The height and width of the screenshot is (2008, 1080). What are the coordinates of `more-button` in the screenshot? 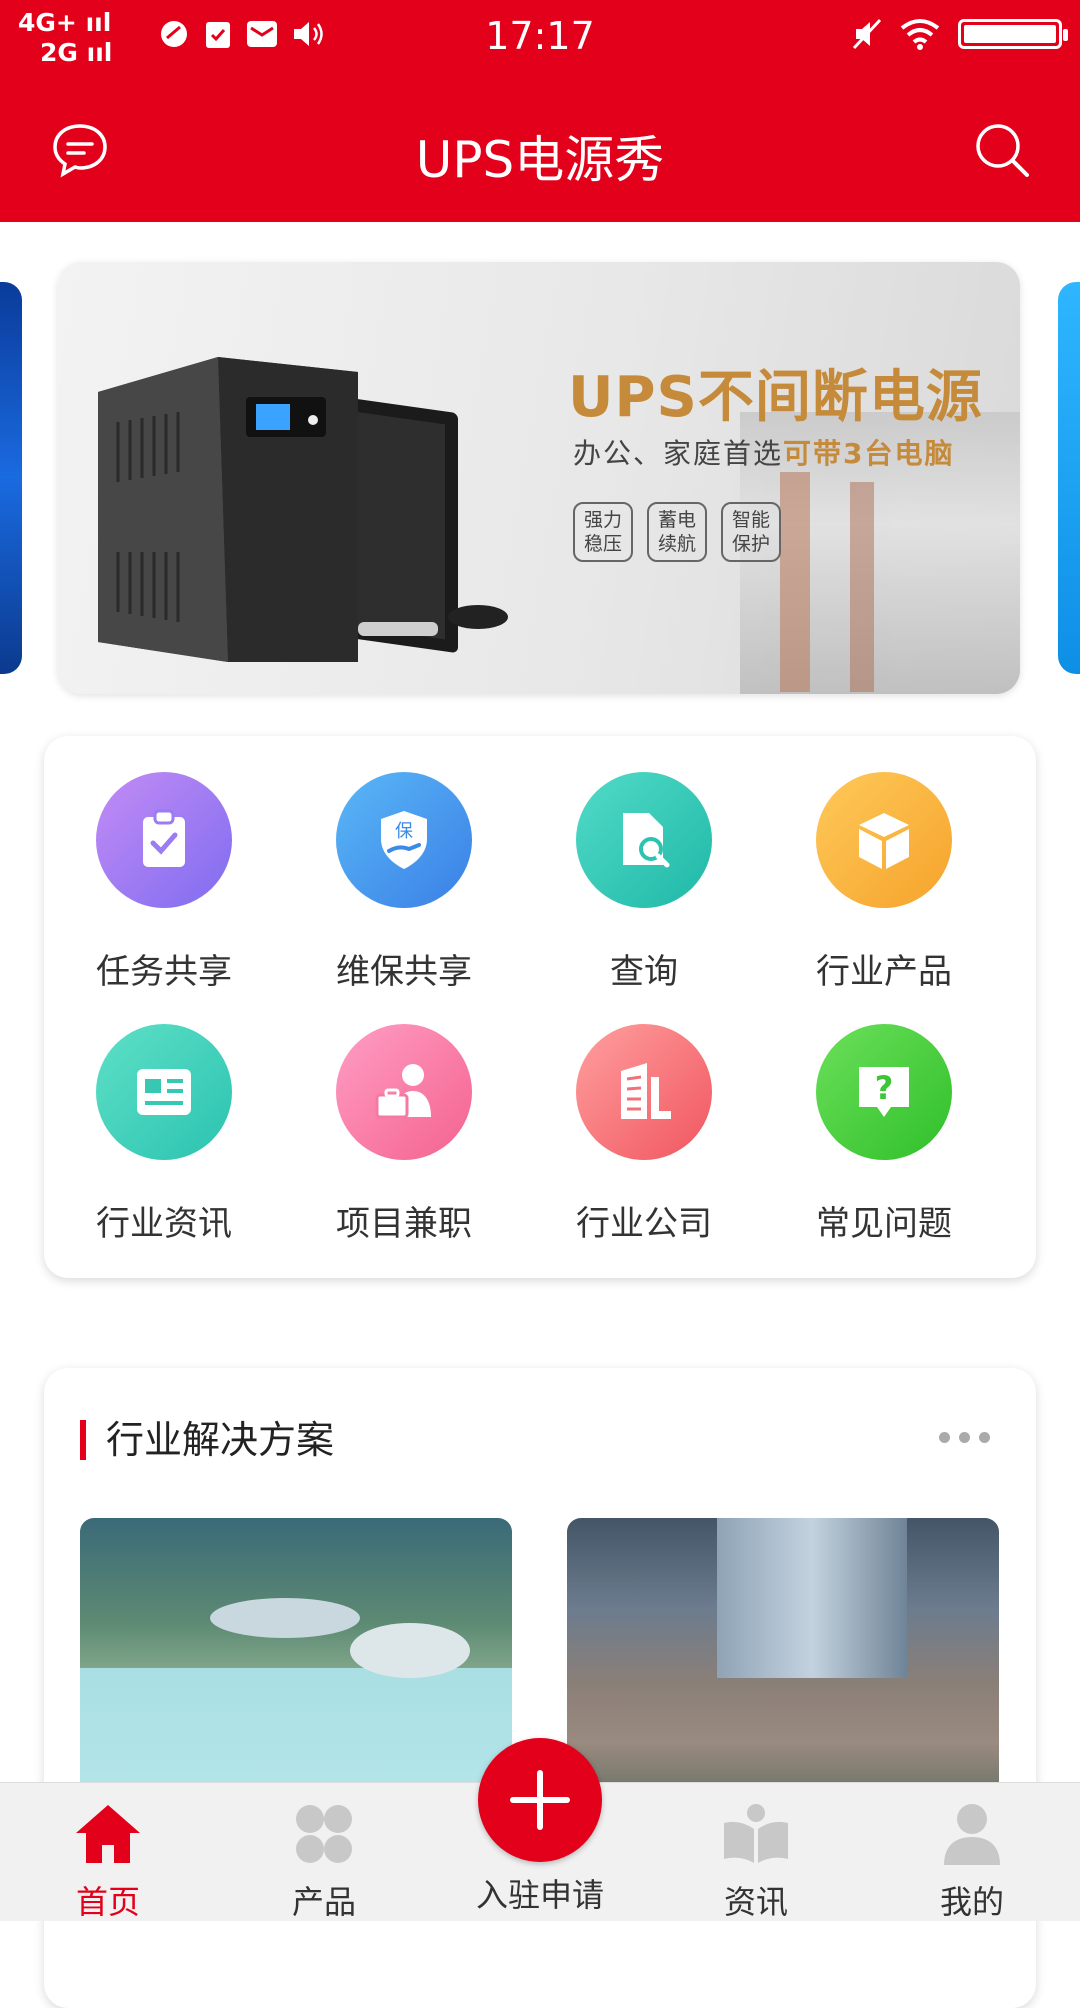 It's located at (964, 1437).